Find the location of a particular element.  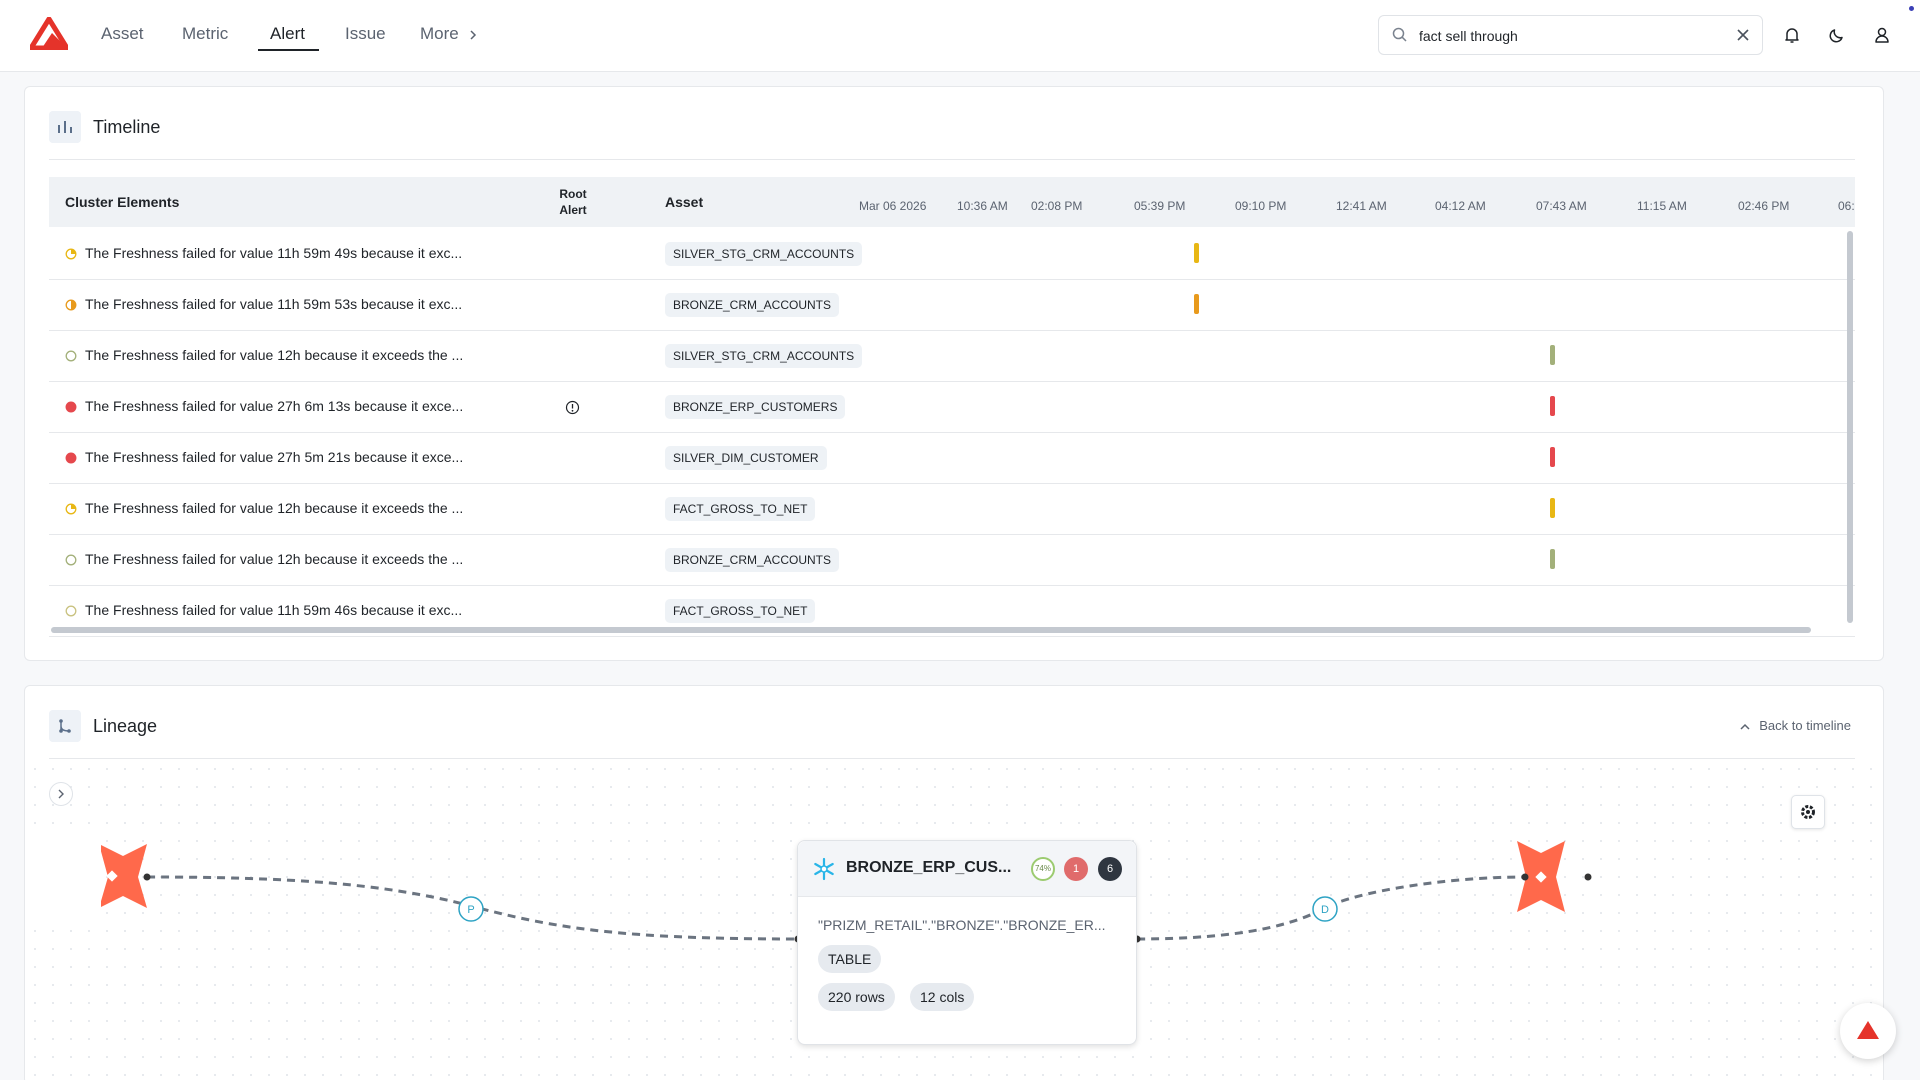

user-icon is located at coordinates (1882, 35).